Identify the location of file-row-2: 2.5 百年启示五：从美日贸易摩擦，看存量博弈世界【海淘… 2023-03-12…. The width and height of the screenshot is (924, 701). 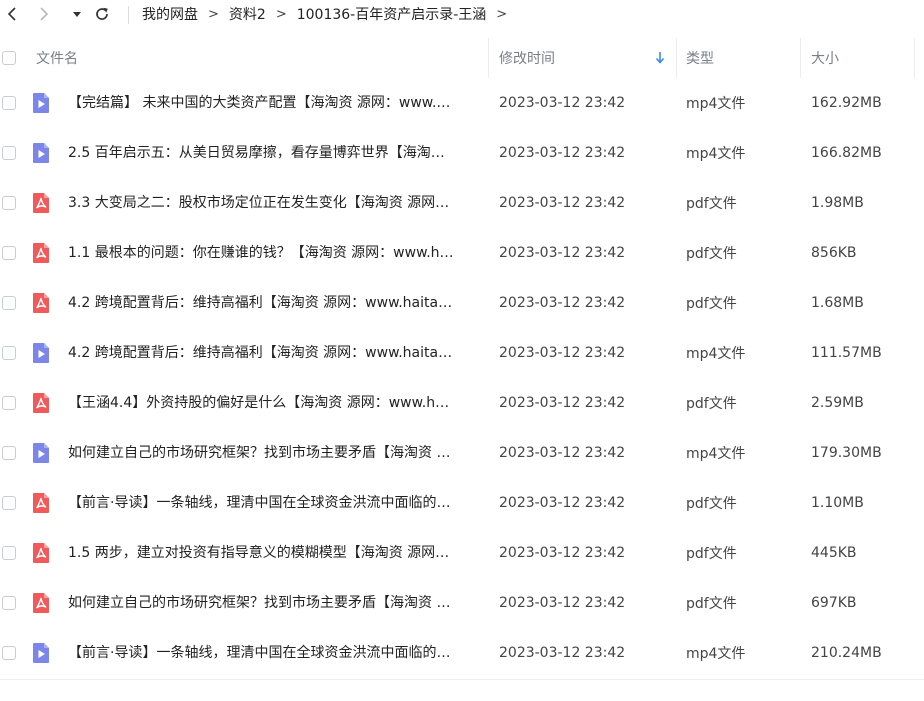
(462, 153).